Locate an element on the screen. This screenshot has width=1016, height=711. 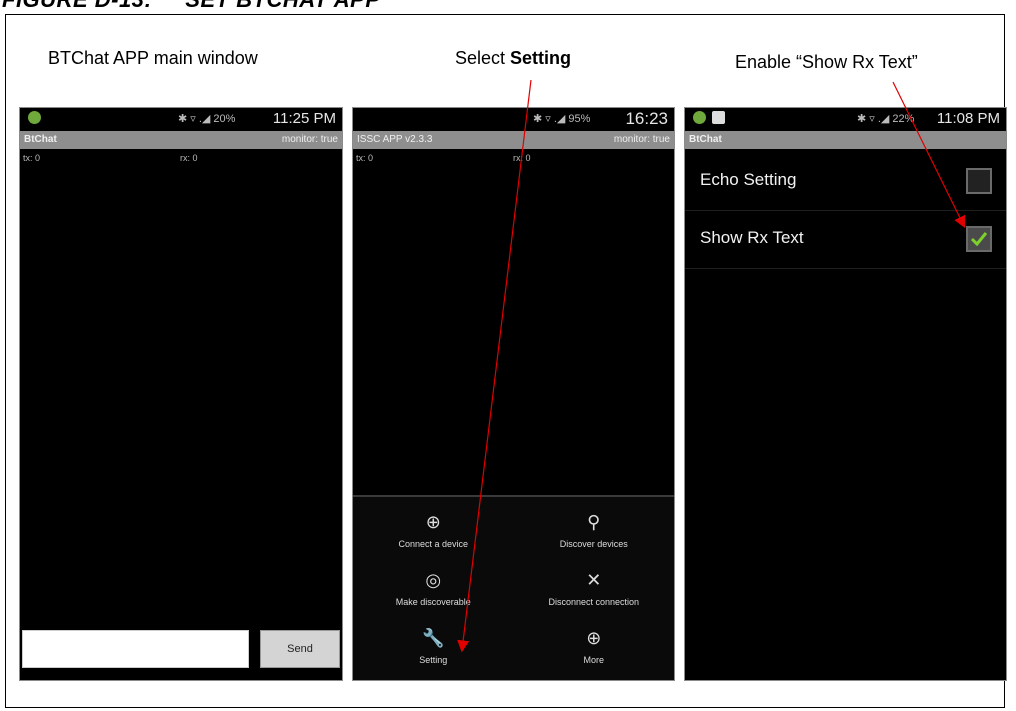
arrow-to-setting is located at coordinates (494, 366).